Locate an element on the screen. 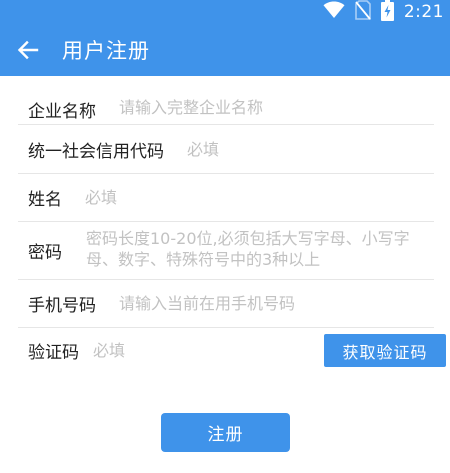  verify-code-label: 验证码 is located at coordinates (53, 353).